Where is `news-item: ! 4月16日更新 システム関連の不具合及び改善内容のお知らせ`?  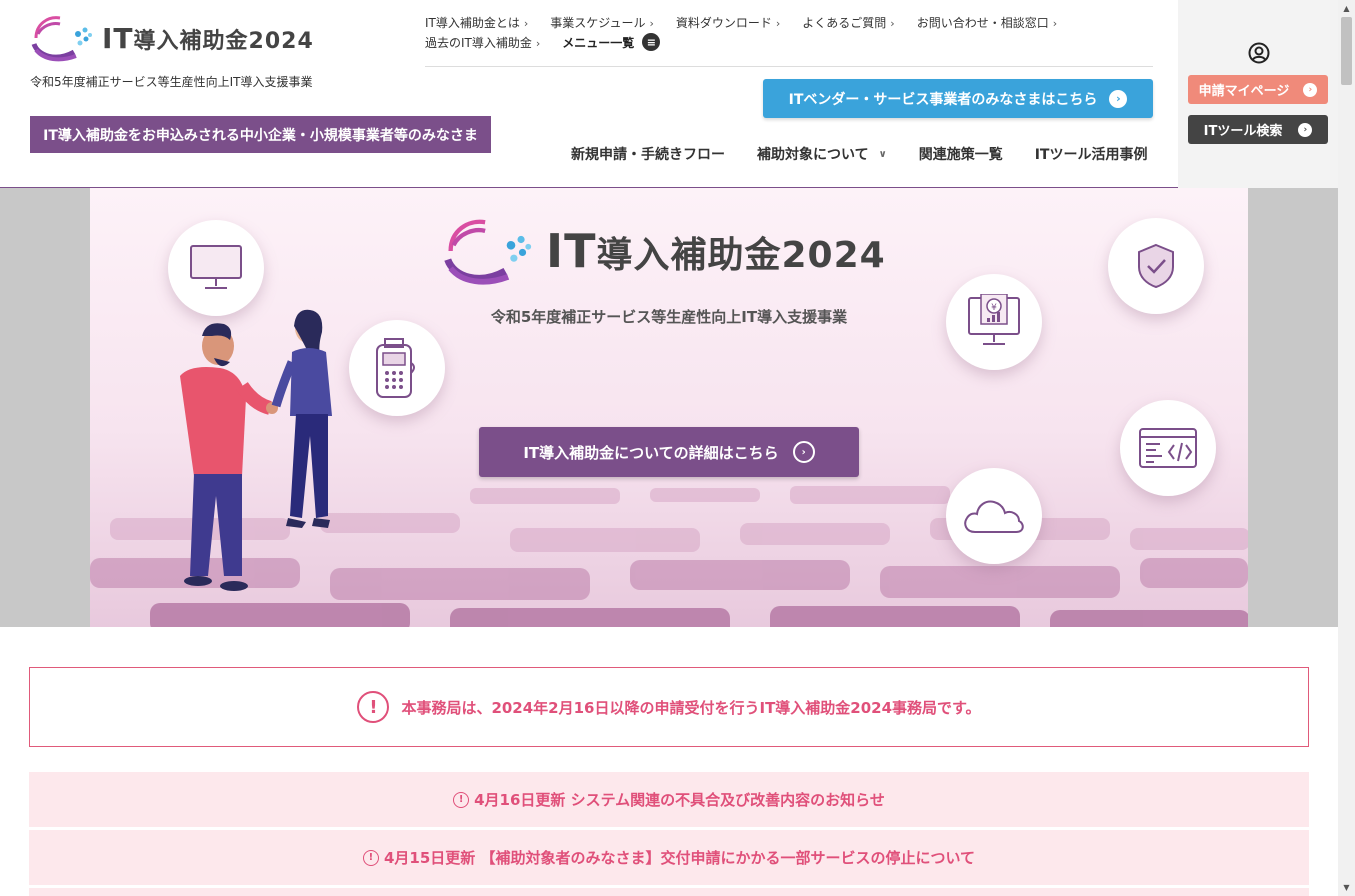
news-item: ! 4月16日更新 システム関連の不具合及び改善内容のお知らせ is located at coordinates (669, 799).